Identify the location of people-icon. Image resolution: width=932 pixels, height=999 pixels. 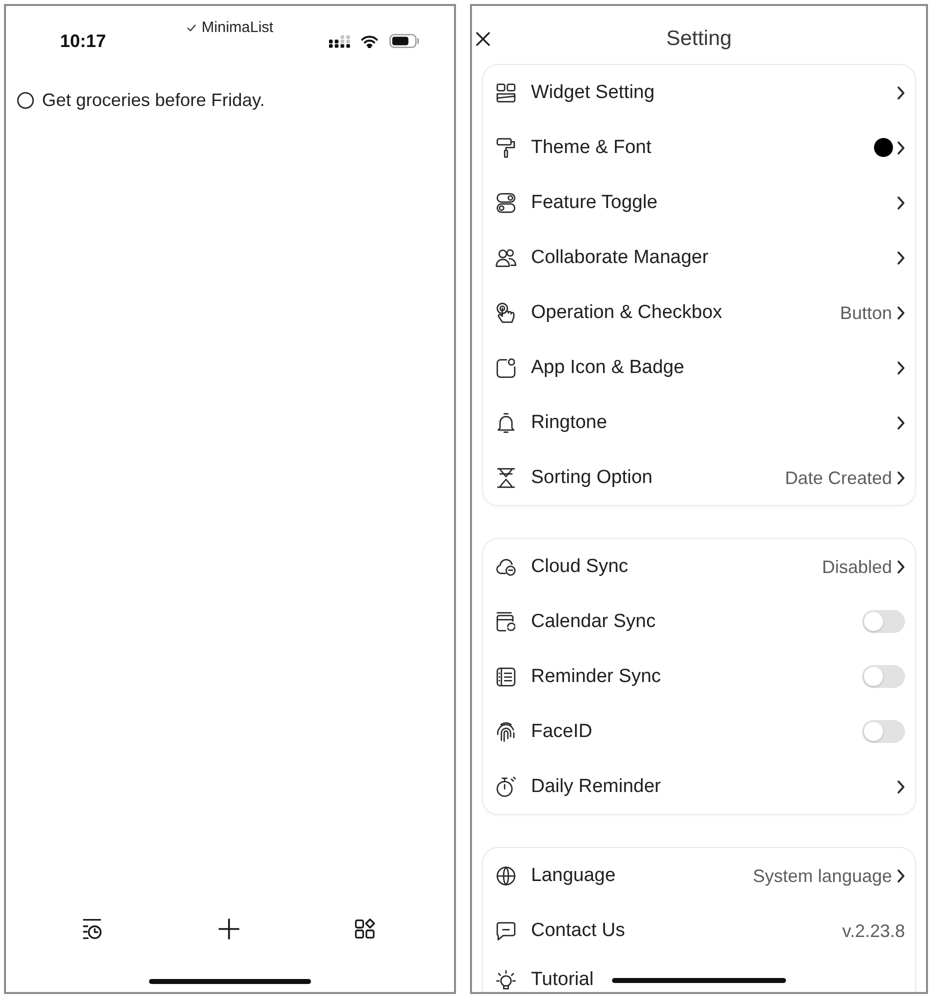
(506, 257).